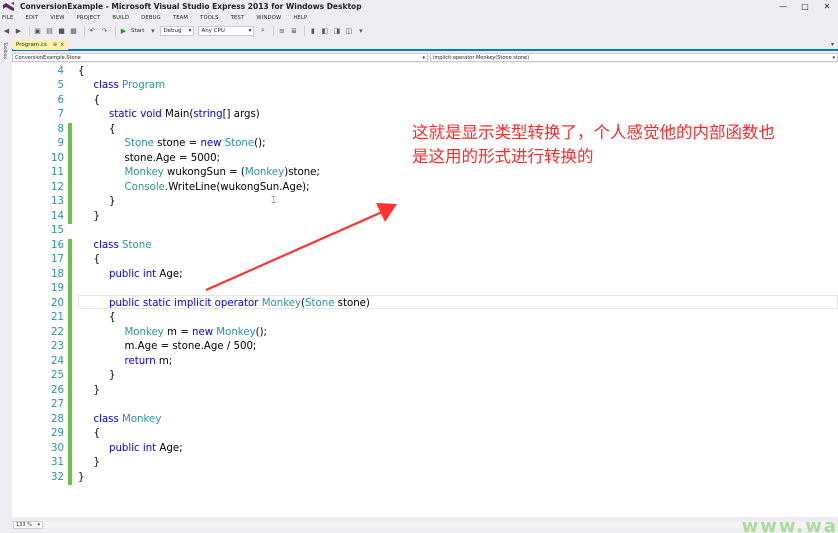 The height and width of the screenshot is (533, 838). What do you see at coordinates (92, 30) in the screenshot?
I see `undo-icon: ↶` at bounding box center [92, 30].